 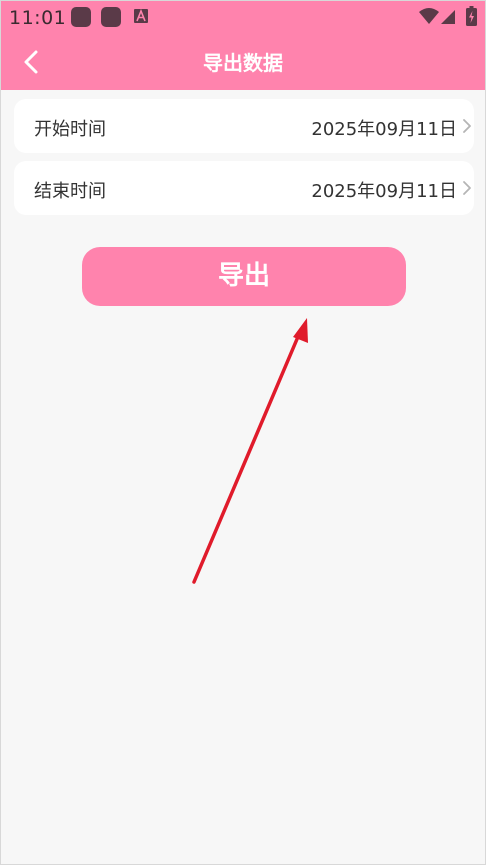 What do you see at coordinates (244, 188) in the screenshot?
I see `end-time-row: 结束时间 2025年09月11日` at bounding box center [244, 188].